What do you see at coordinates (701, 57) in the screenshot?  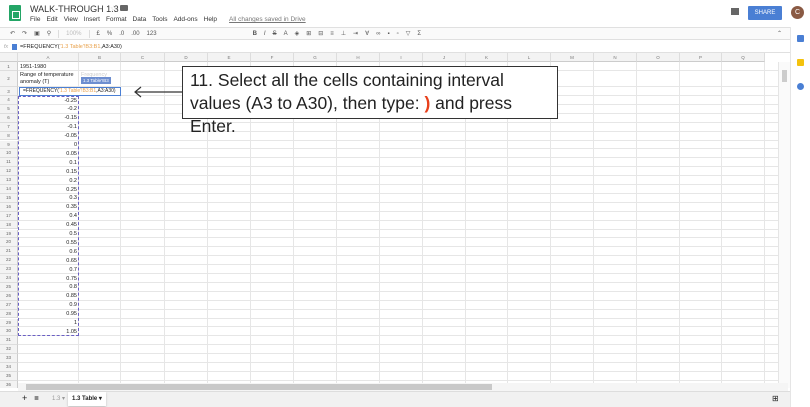 I see `column-header-p: P` at bounding box center [701, 57].